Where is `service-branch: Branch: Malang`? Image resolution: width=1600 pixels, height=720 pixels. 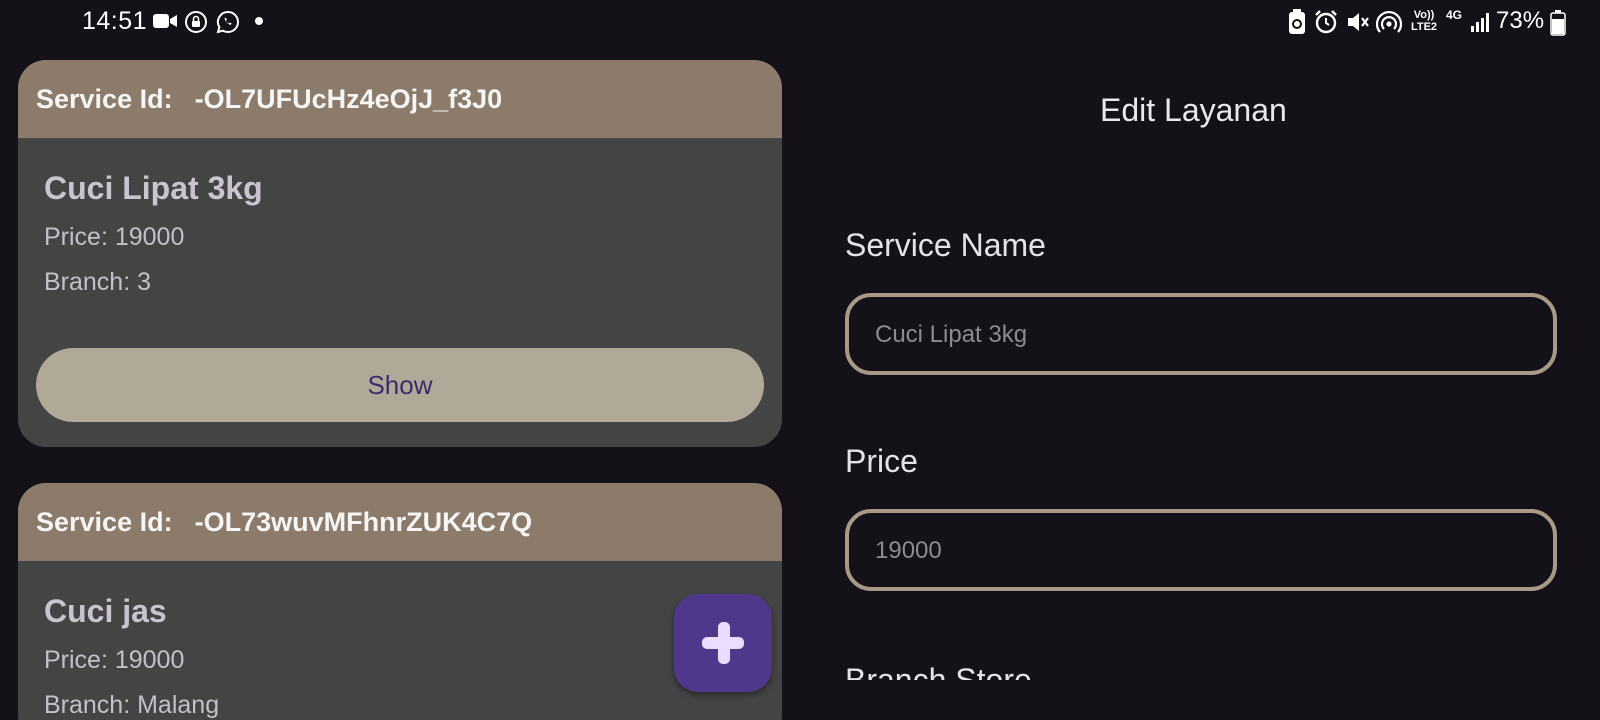
service-branch: Branch: Malang is located at coordinates (132, 705).